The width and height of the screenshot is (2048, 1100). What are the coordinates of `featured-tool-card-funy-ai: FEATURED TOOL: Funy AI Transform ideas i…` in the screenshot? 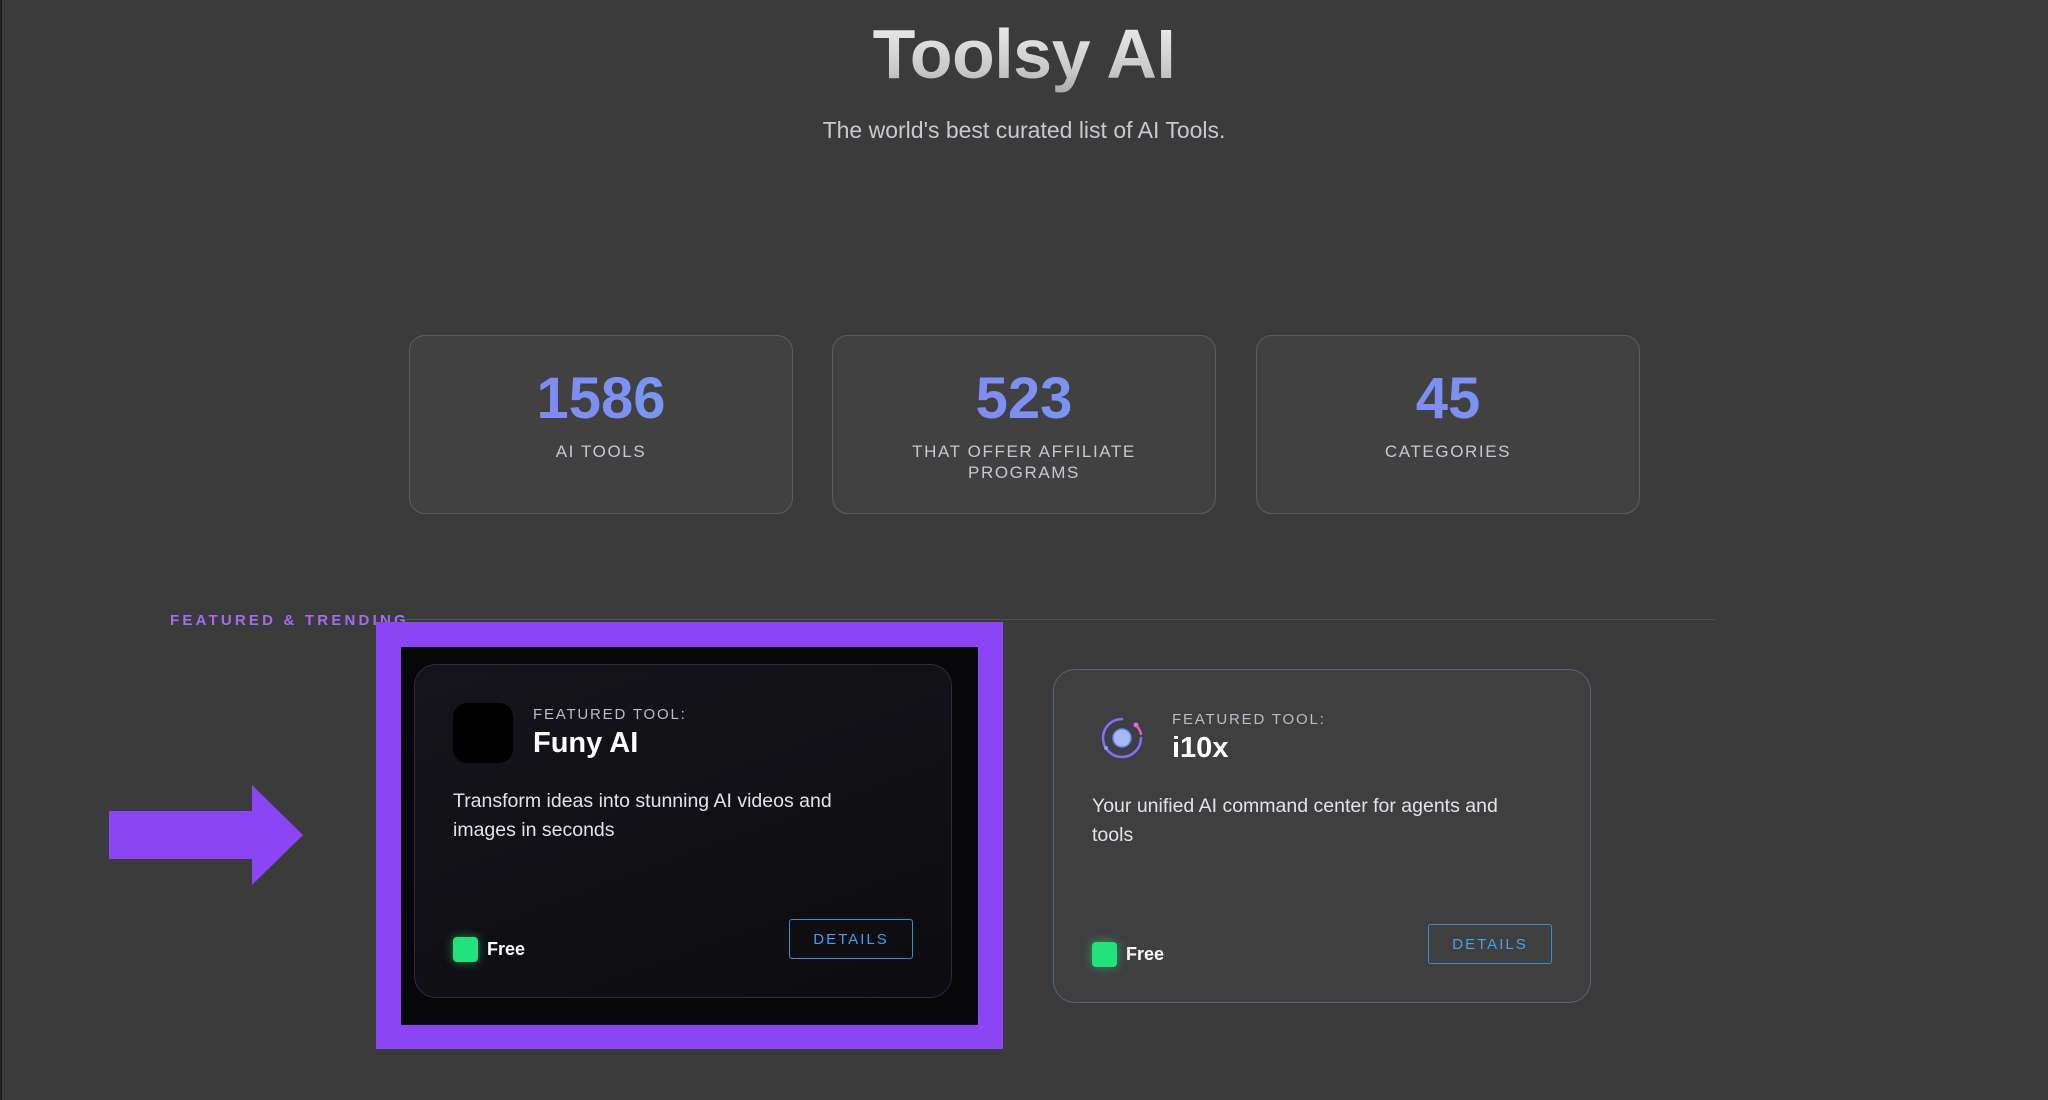 It's located at (683, 831).